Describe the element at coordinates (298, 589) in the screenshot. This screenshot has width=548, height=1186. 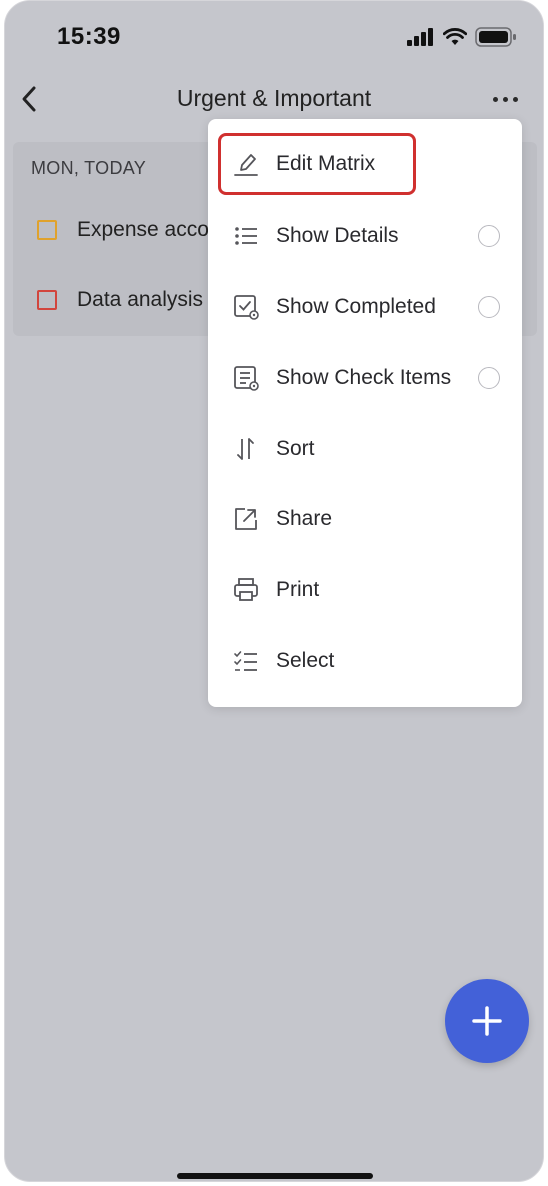
I see `menu-item-label: Print` at that location.